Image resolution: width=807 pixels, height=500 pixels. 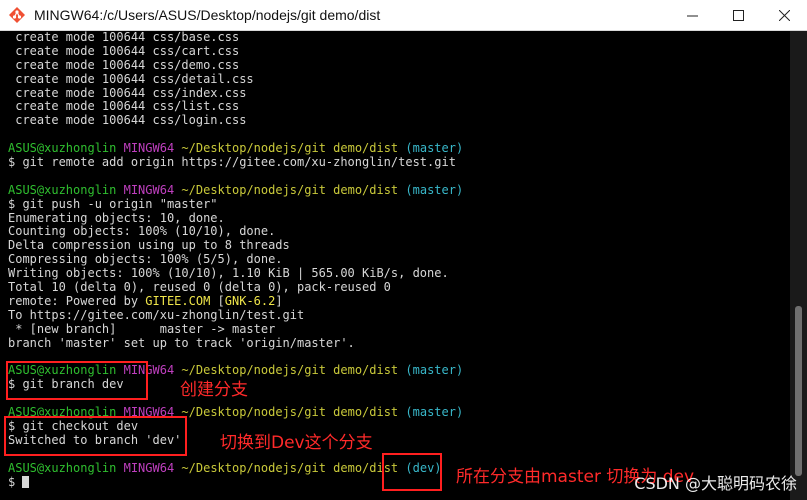 I want to click on maximize-icon, so click(x=738, y=15).